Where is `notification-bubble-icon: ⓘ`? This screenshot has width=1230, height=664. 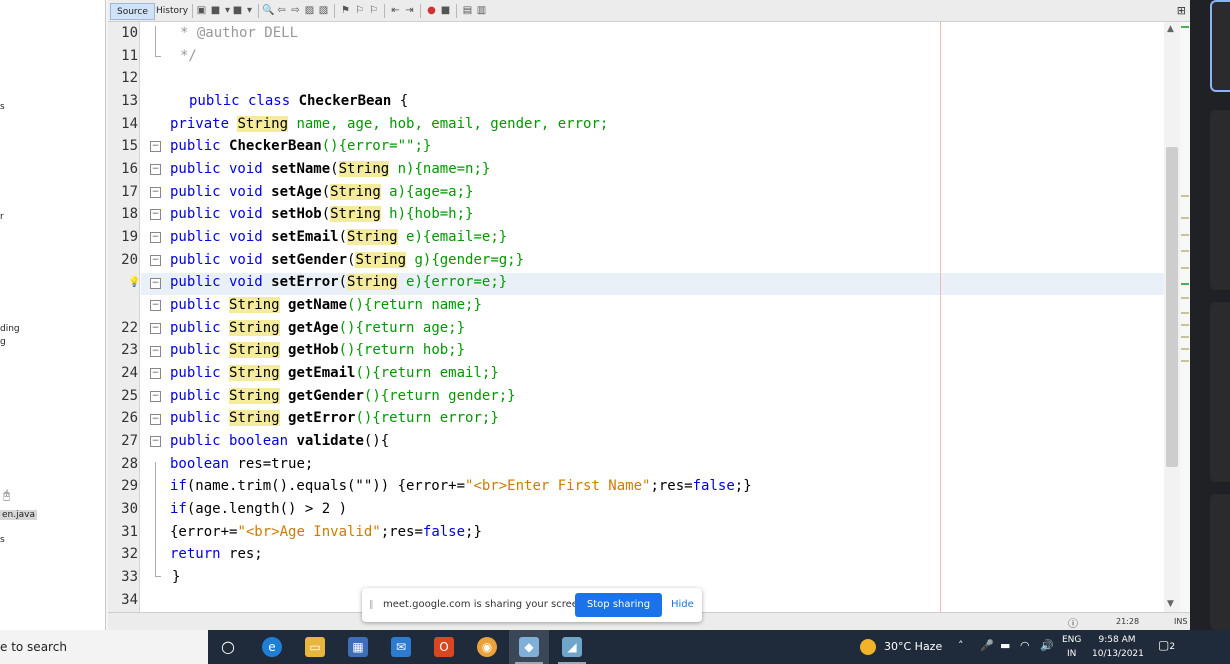
notification-bubble-icon: ⓘ is located at coordinates (1073, 622).